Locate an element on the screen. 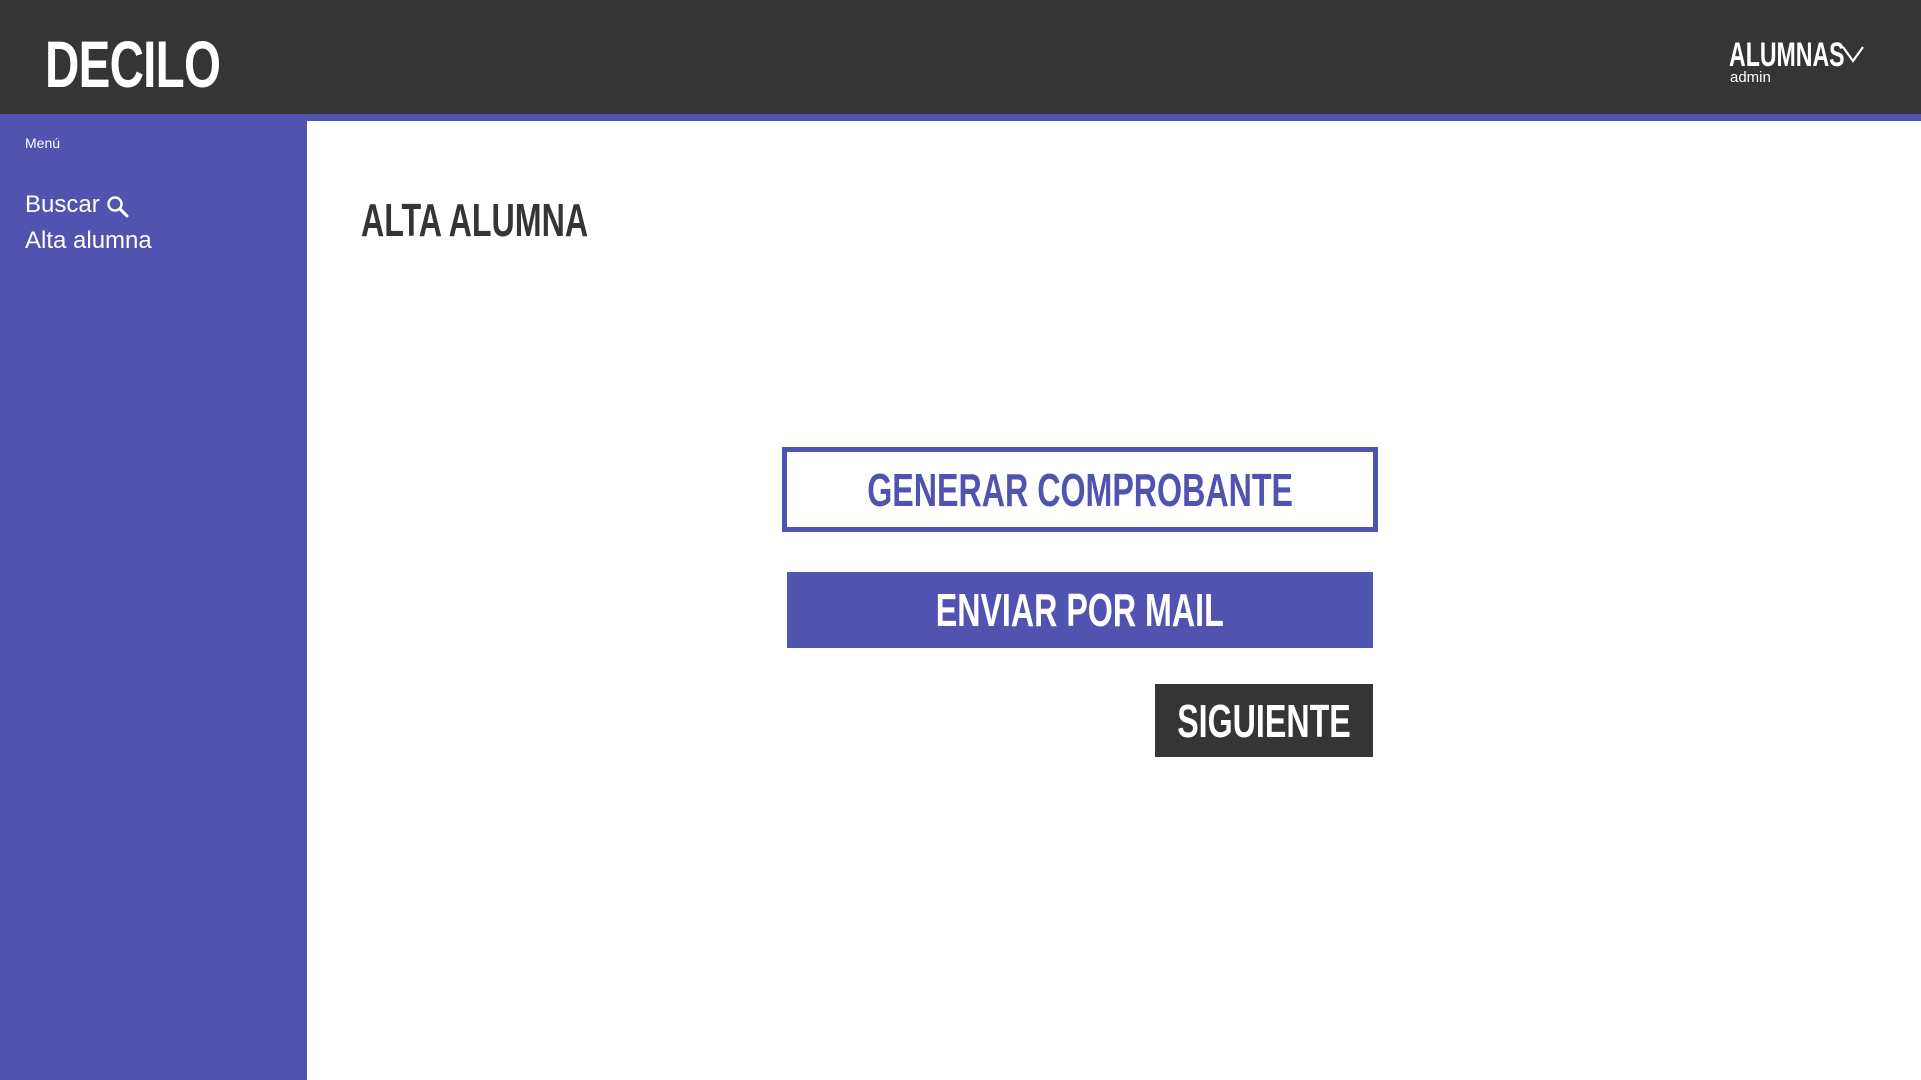  next-button: SIGUIENTE is located at coordinates (1264, 720).